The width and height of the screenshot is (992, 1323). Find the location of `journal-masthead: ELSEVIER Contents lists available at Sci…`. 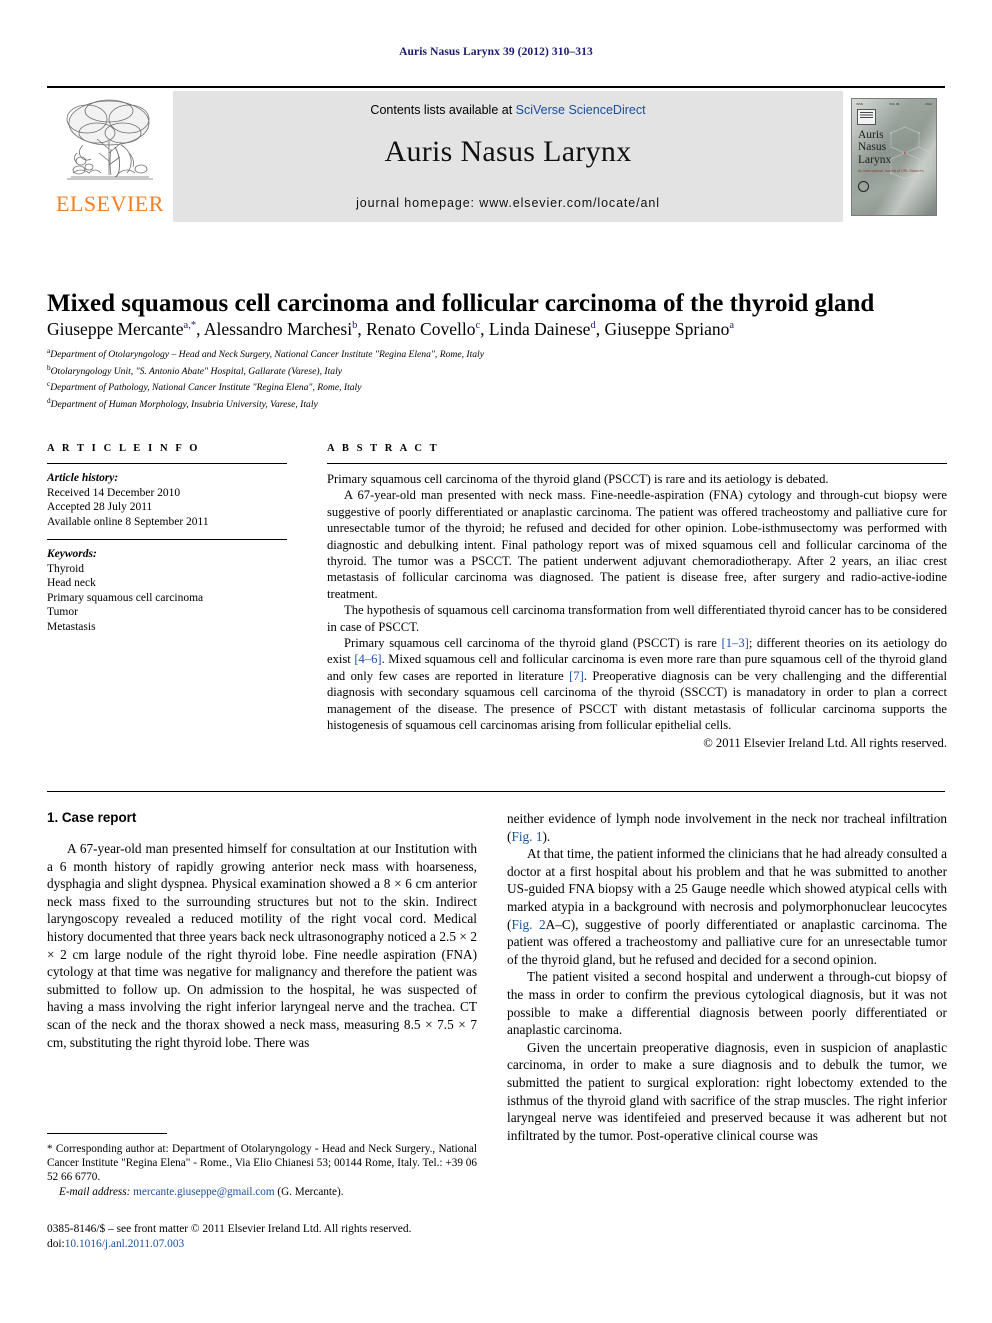

journal-masthead: ELSEVIER Contents lists available at Sci… is located at coordinates (496, 154).